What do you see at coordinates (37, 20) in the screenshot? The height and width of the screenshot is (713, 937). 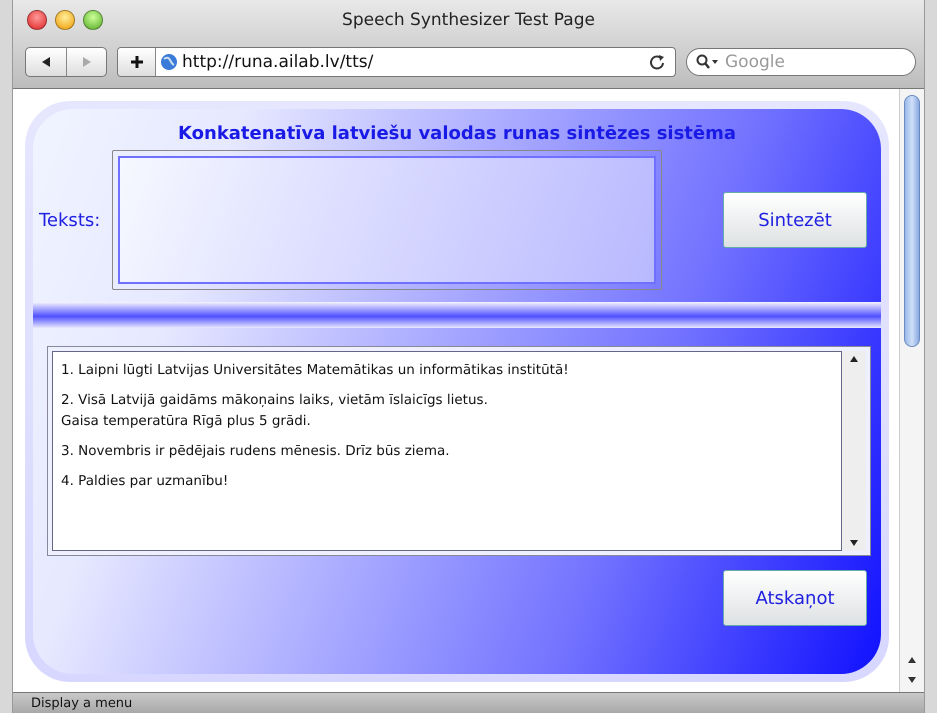 I see `close-icon` at bounding box center [37, 20].